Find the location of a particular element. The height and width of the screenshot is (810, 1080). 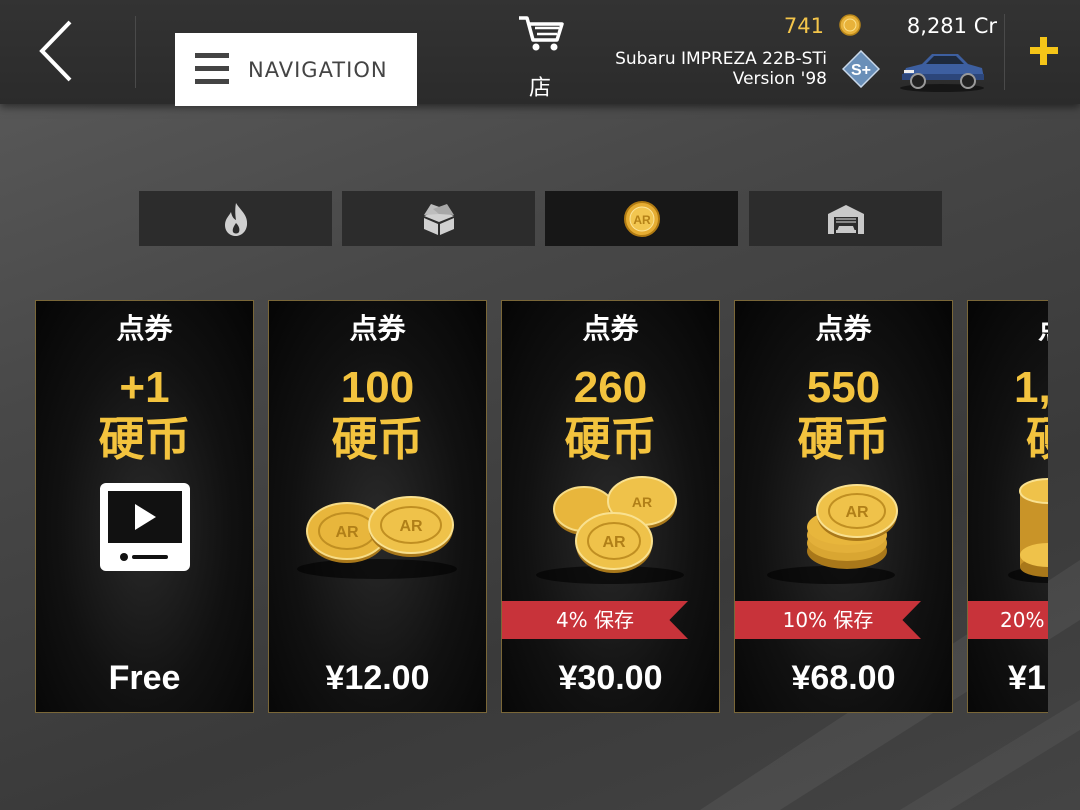

store-button: 店 is located at coordinates (540, 57).